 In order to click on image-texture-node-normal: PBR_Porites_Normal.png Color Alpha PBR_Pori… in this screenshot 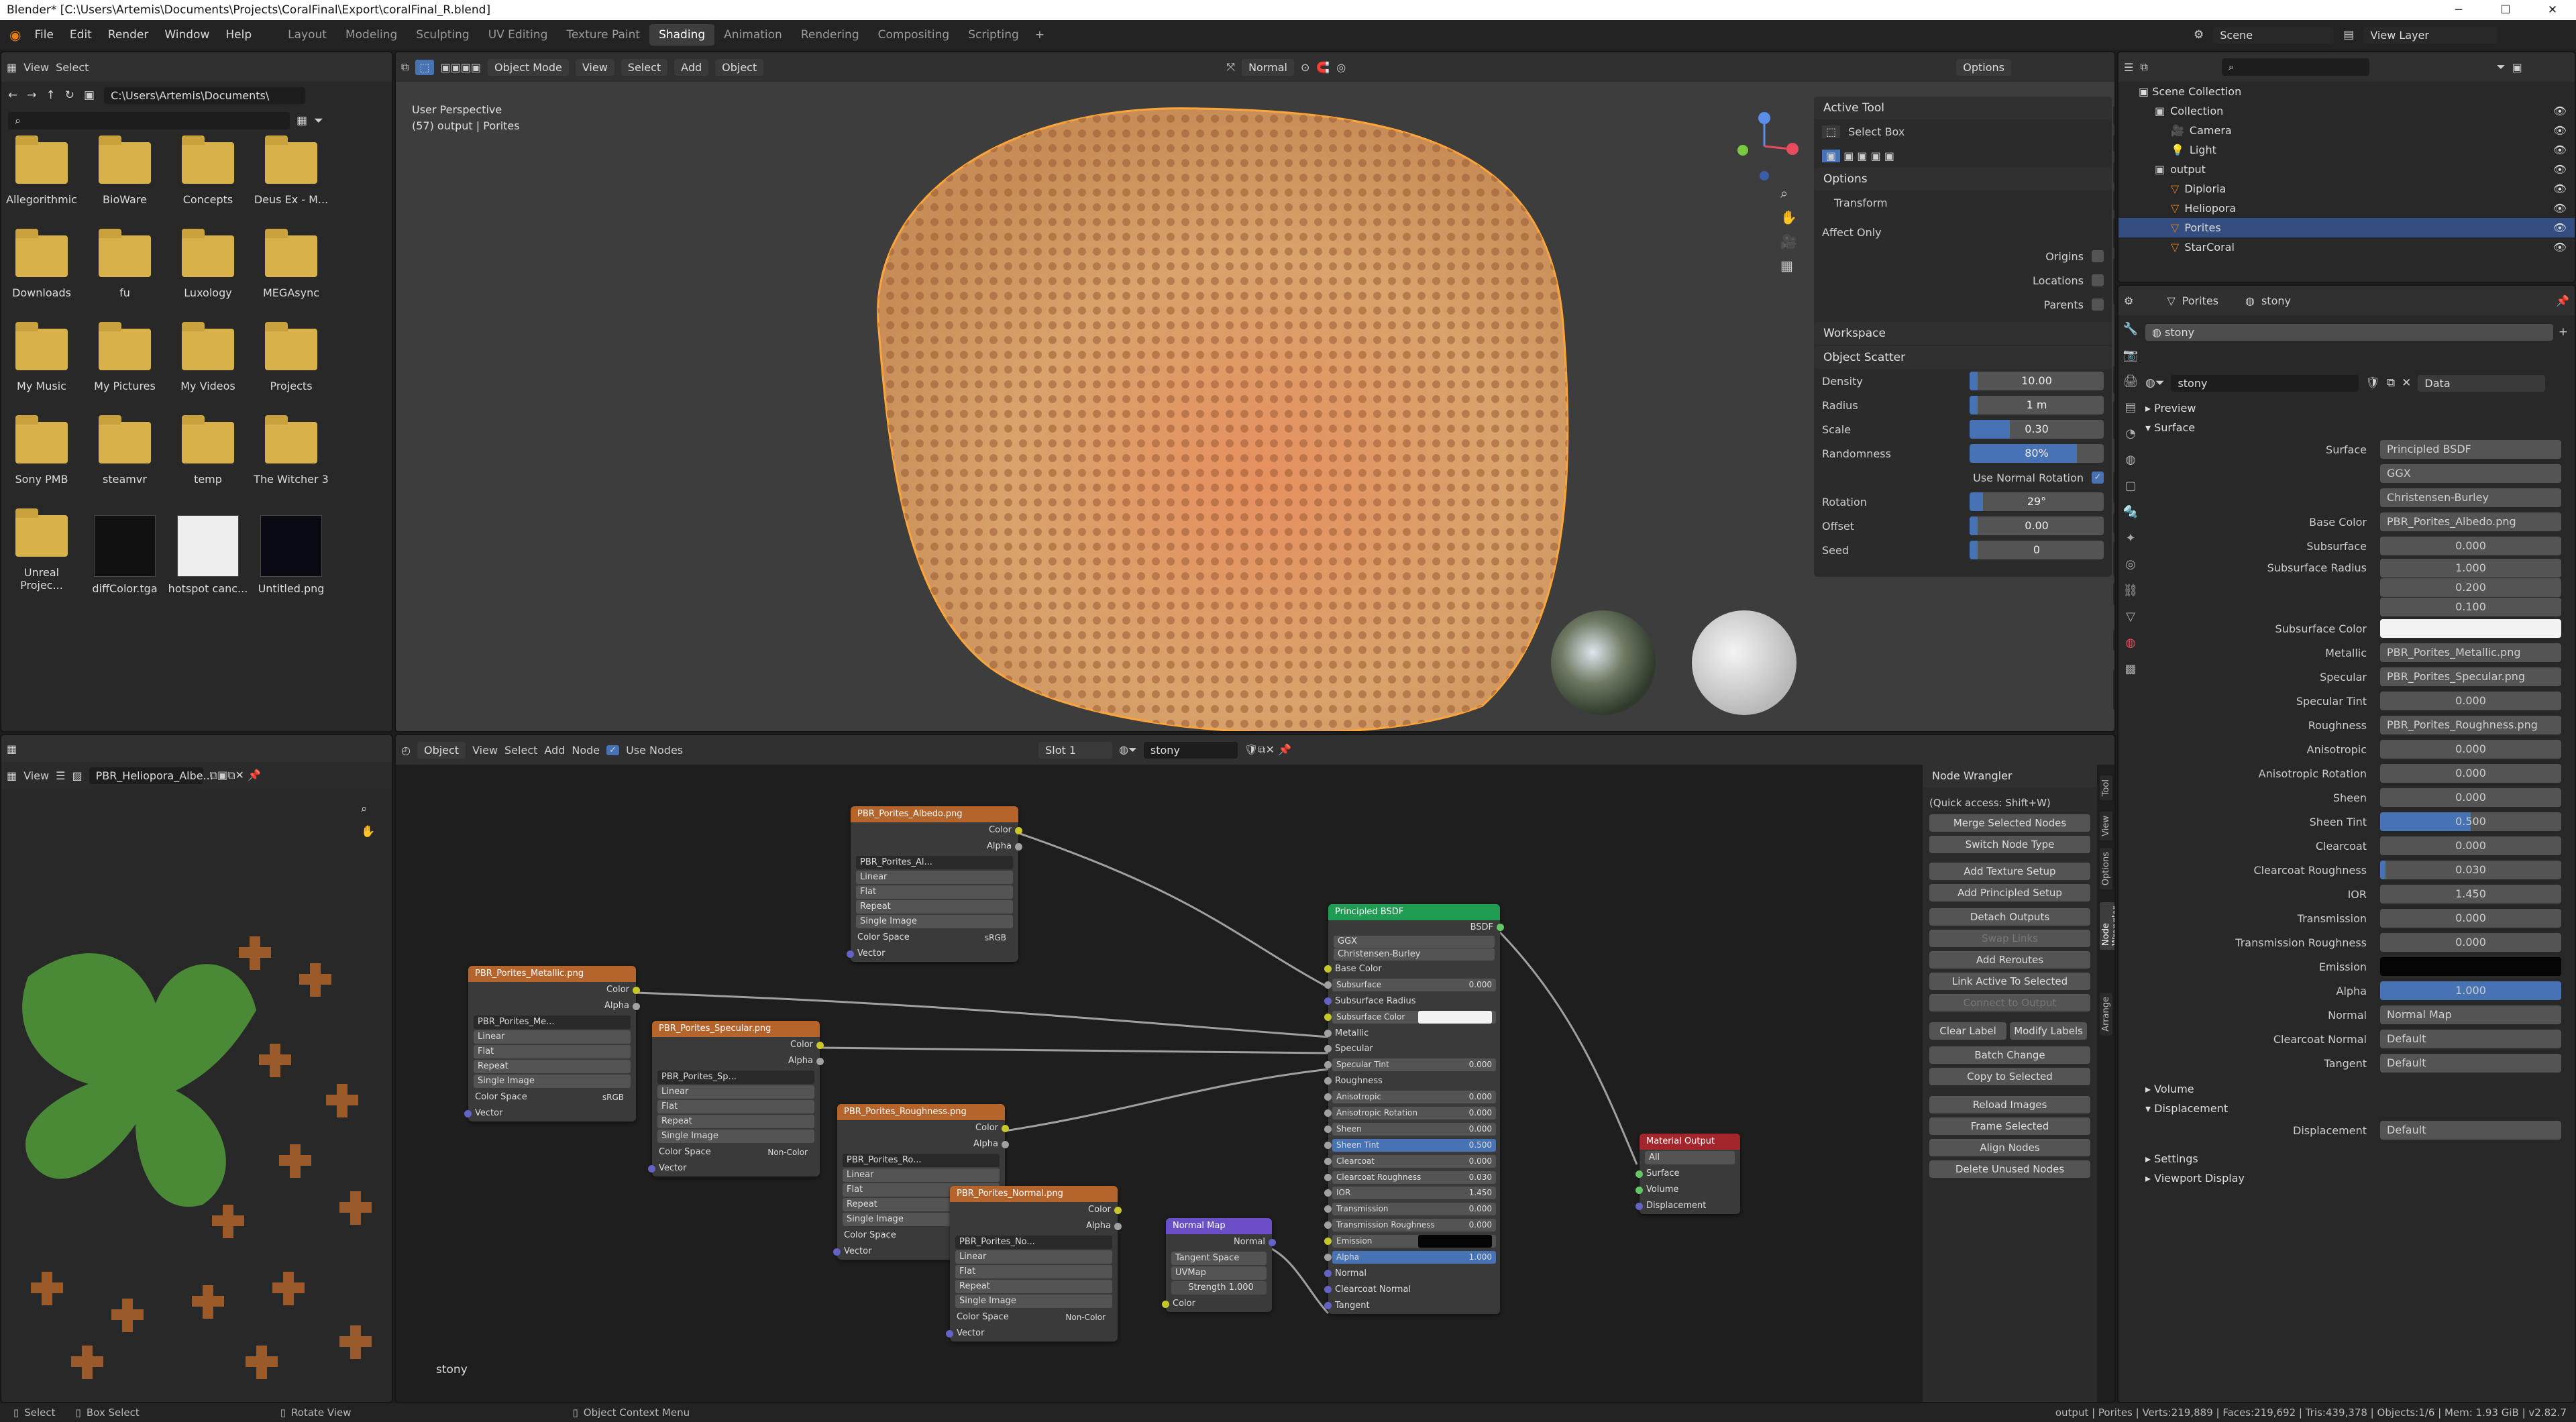, I will do `click(1034, 1264)`.